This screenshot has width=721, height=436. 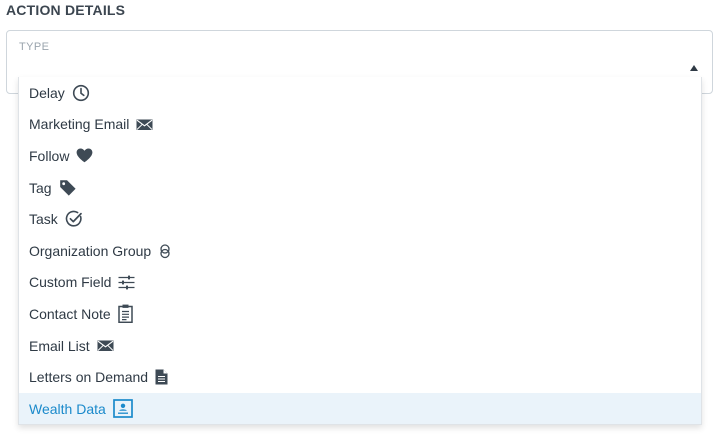 I want to click on option-follow: Follow, so click(x=360, y=156).